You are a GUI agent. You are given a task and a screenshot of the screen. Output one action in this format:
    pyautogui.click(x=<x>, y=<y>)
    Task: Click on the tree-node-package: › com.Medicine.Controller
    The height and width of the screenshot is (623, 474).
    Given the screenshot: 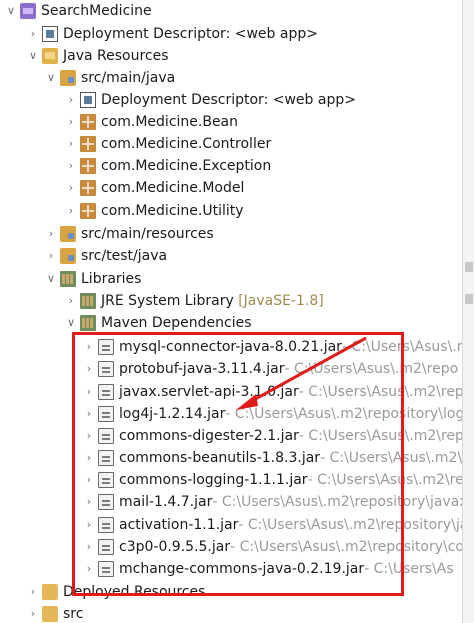 What is the action you would take?
    pyautogui.click(x=167, y=144)
    